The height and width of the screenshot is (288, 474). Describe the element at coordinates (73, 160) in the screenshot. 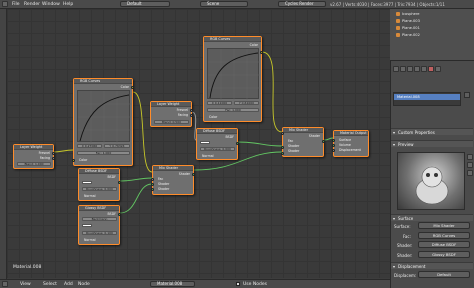

I see `socket-color-in` at that location.